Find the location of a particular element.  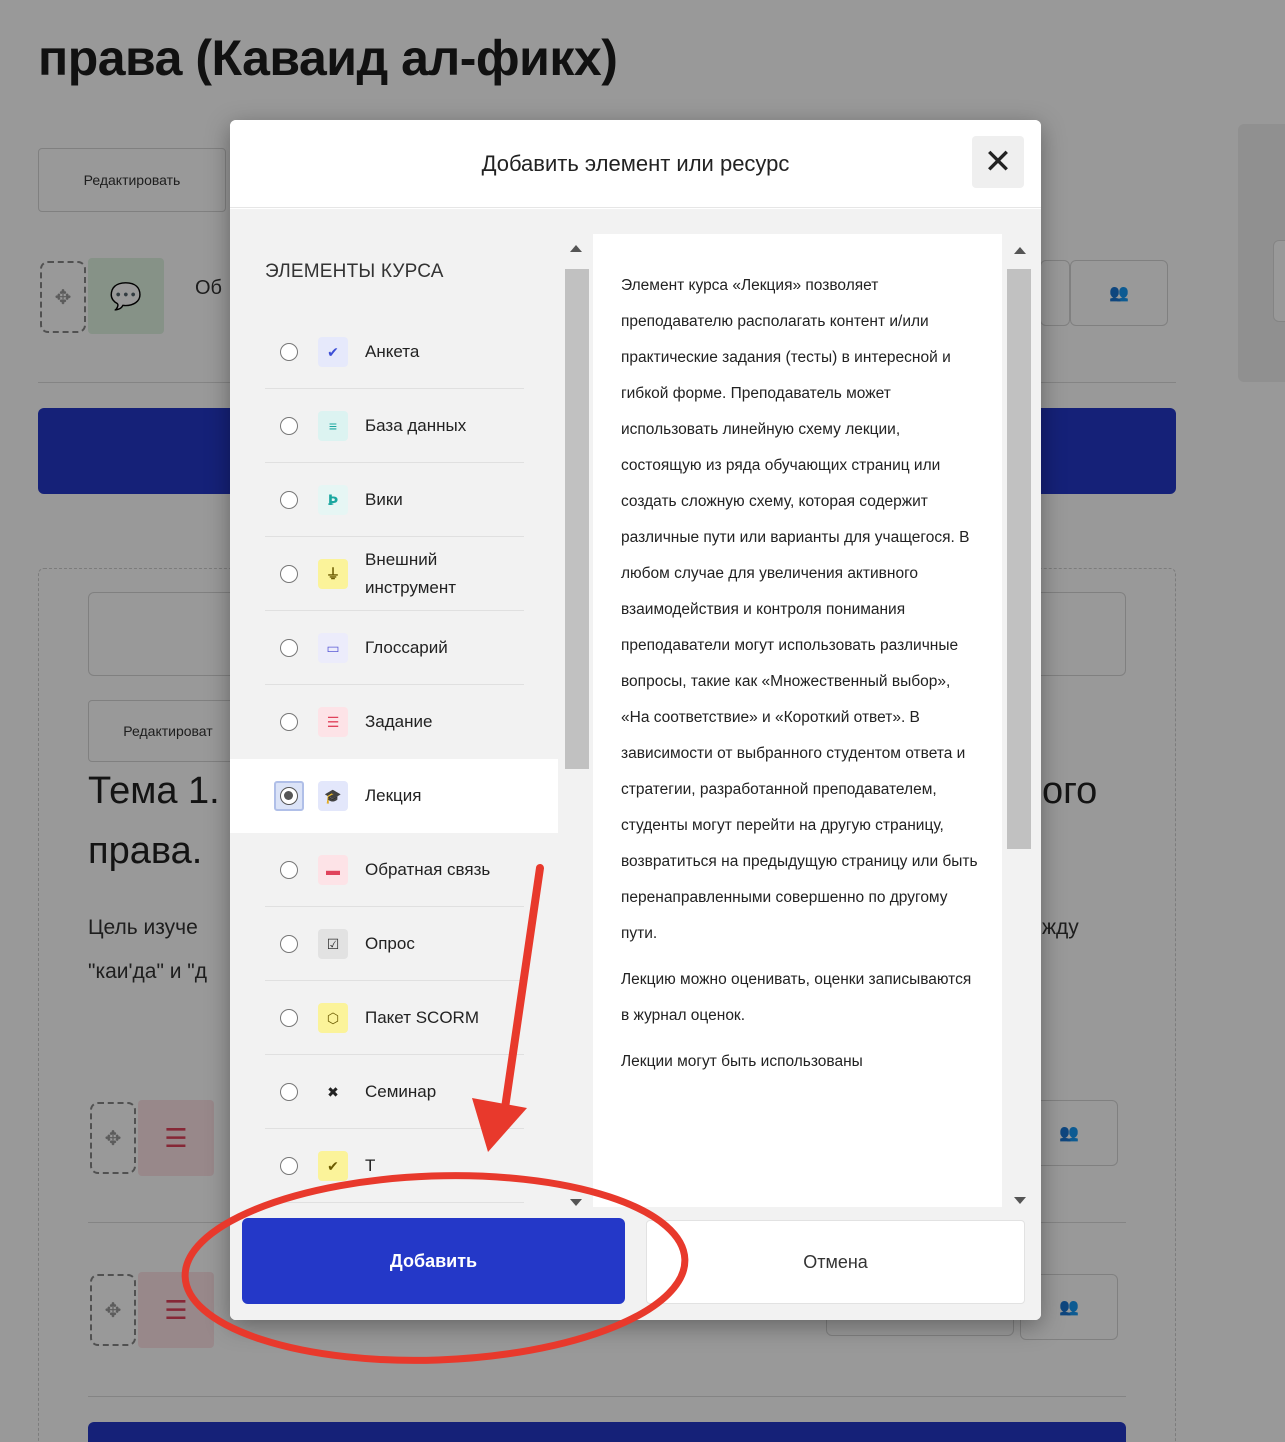

list-item: Ꝧ Вики is located at coordinates (394, 500).